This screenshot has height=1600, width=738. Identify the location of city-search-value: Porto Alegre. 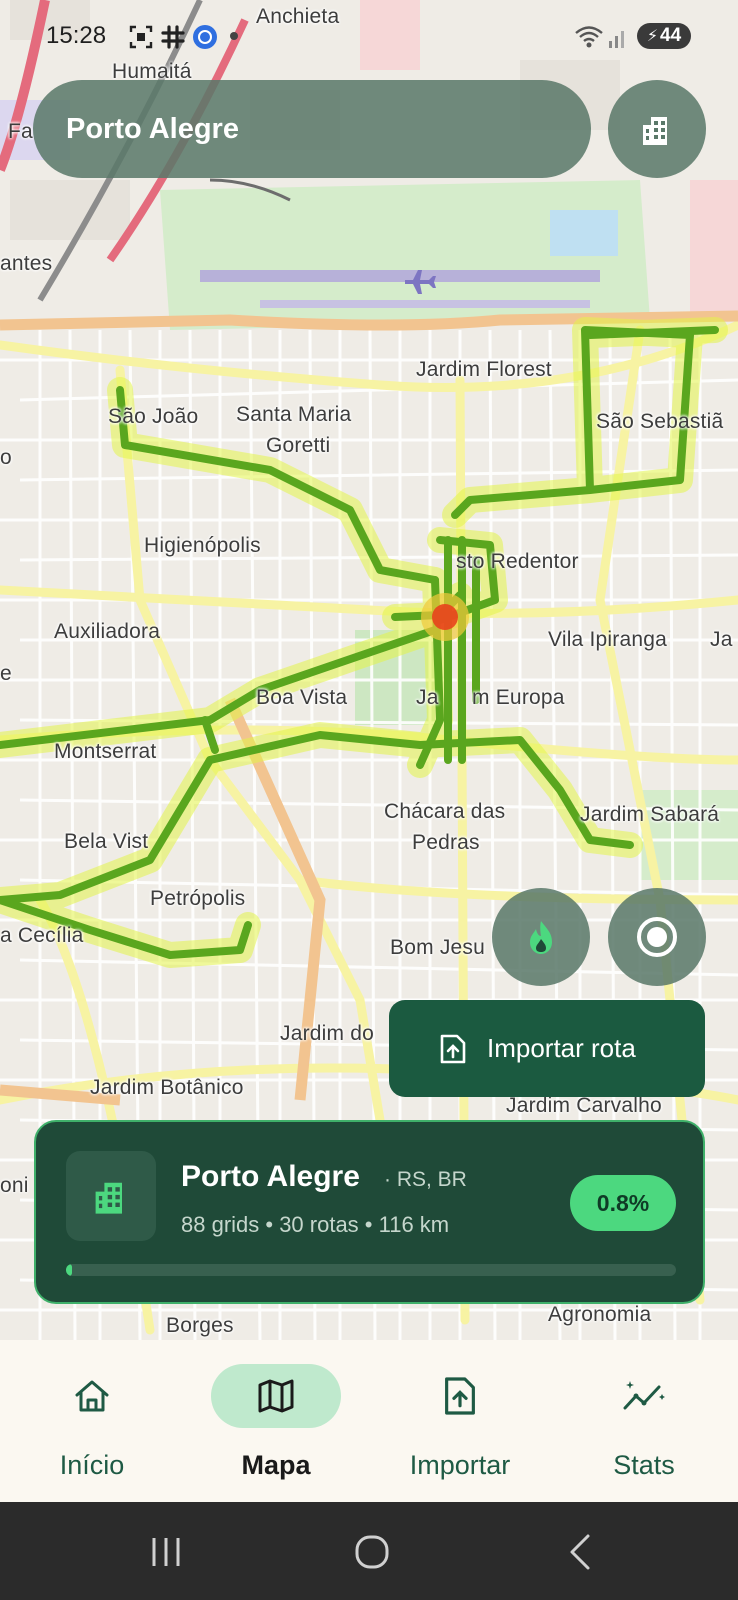
(152, 128).